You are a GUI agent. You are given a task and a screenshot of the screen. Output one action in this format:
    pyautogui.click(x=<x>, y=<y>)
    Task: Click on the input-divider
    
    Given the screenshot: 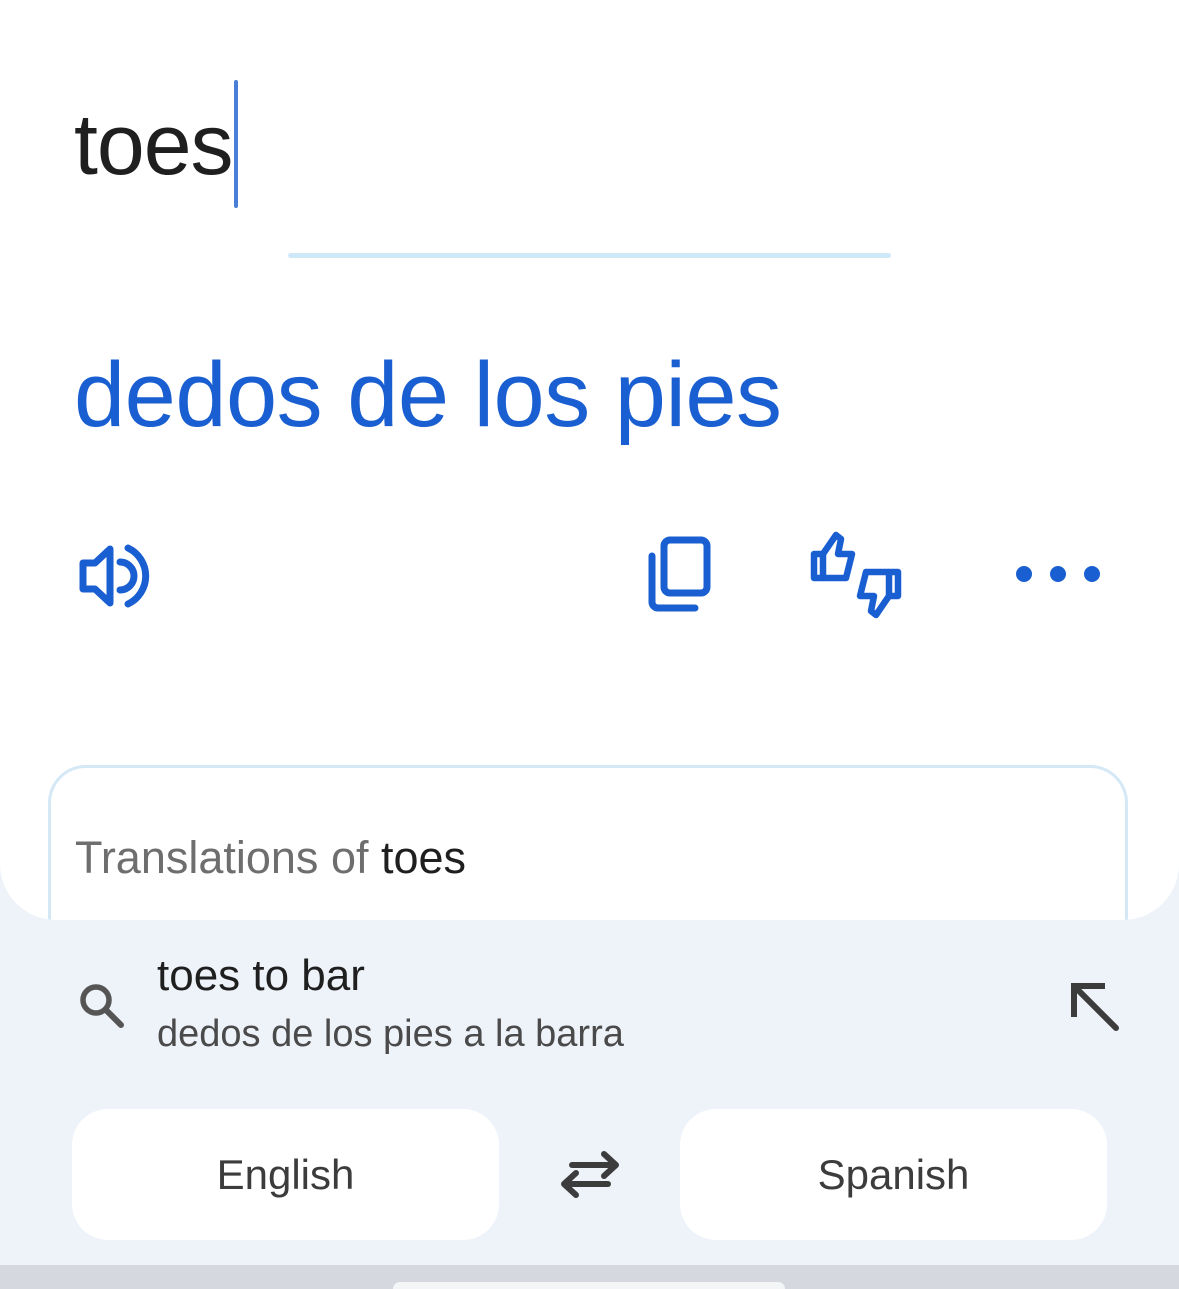 What is the action you would take?
    pyautogui.click(x=589, y=255)
    